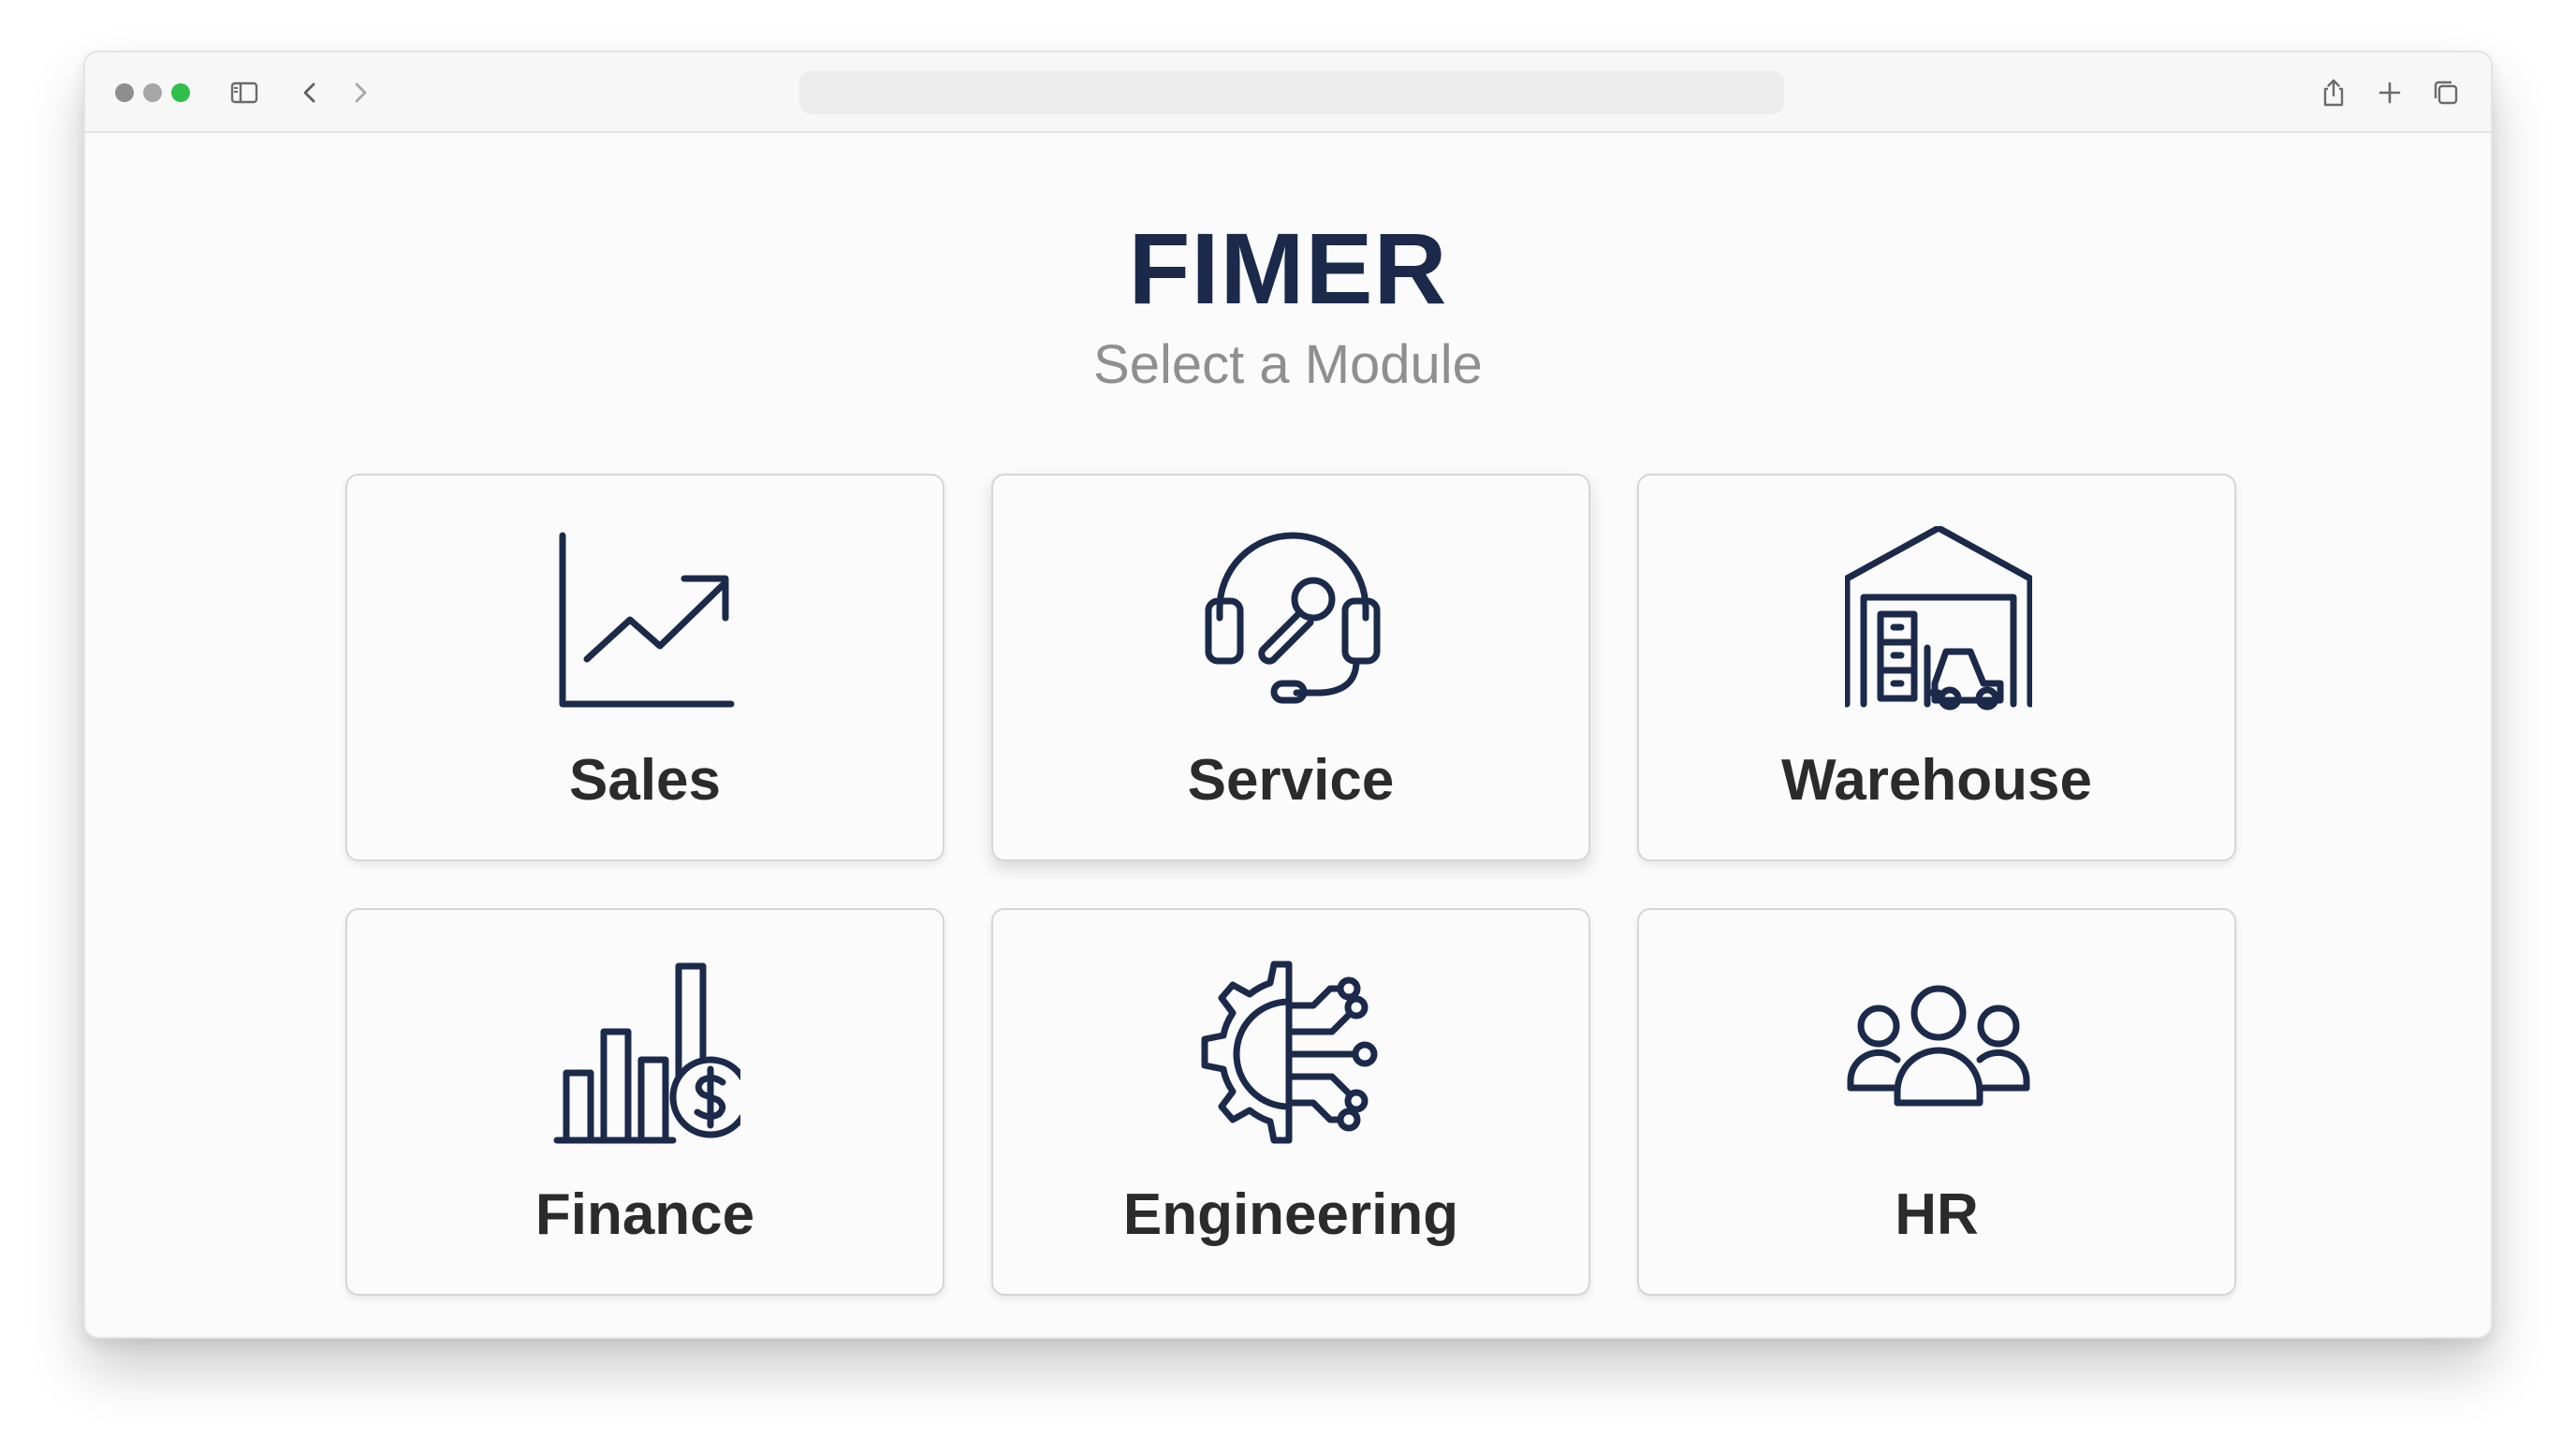  I want to click on close-window-dot, so click(125, 92).